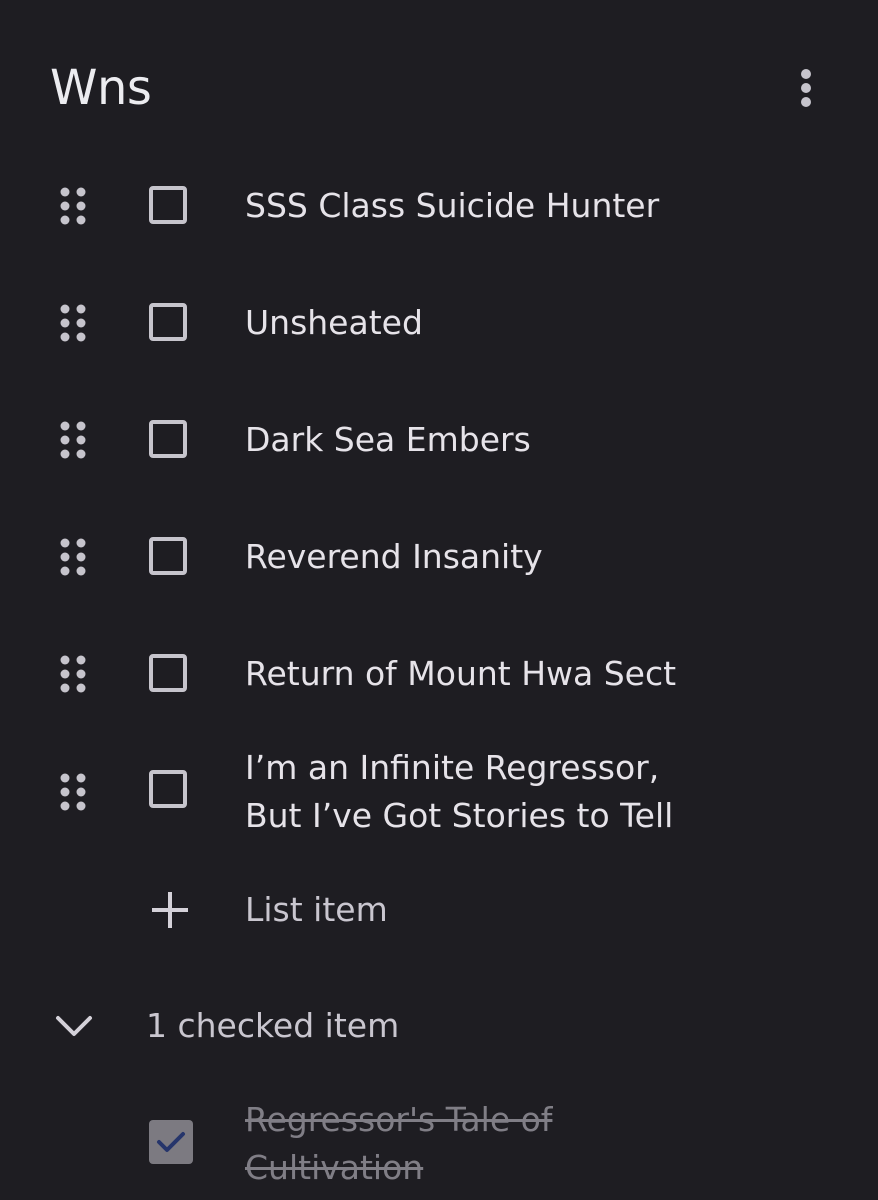 This screenshot has height=1200, width=878. What do you see at coordinates (439, 323) in the screenshot?
I see `list-item: Unsheated` at bounding box center [439, 323].